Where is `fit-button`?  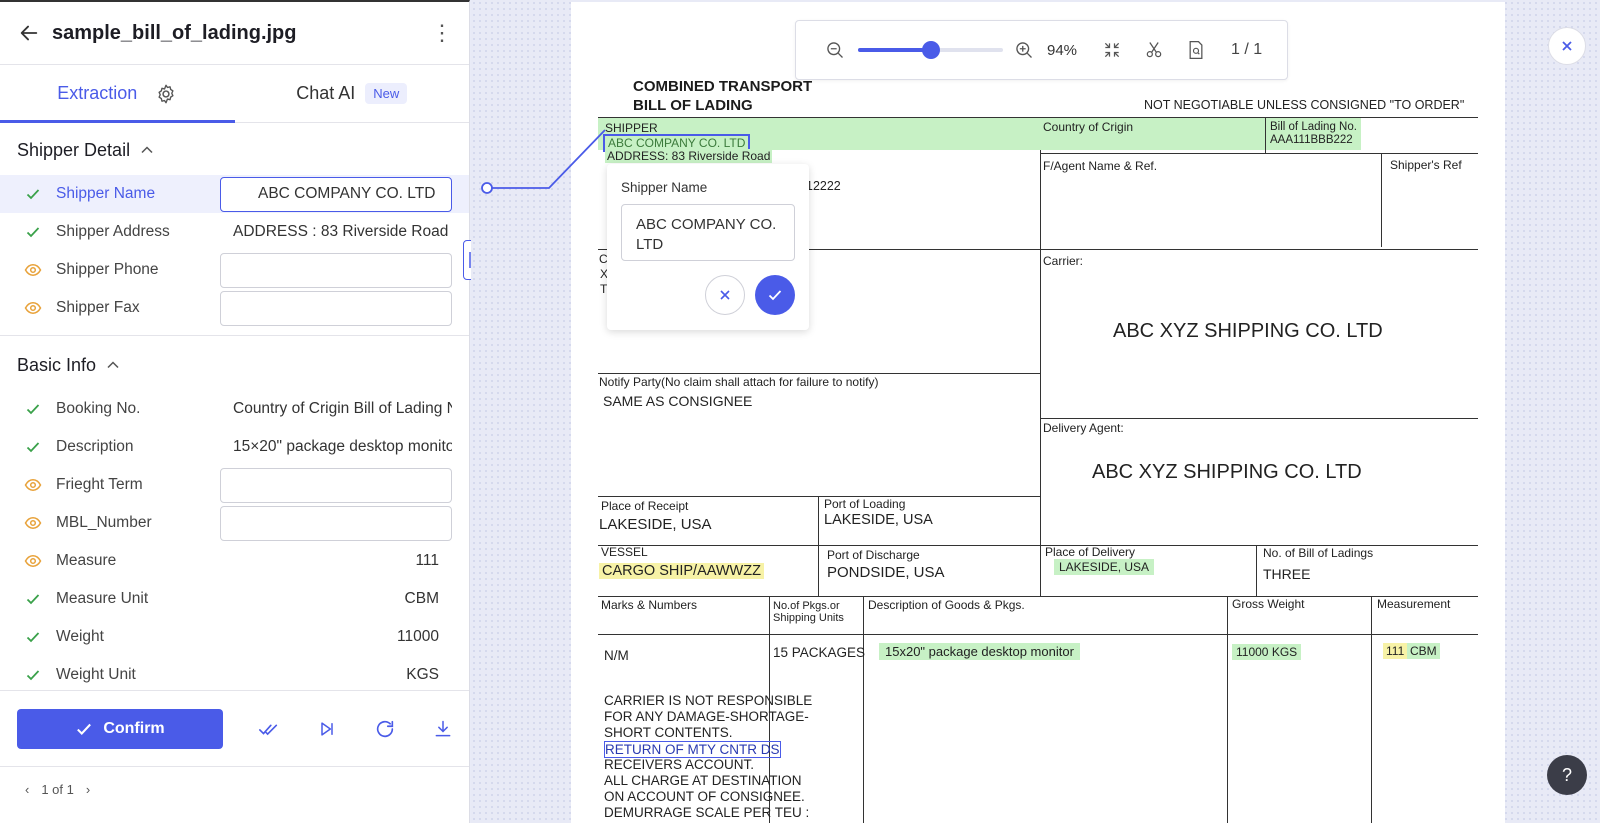 fit-button is located at coordinates (1112, 50).